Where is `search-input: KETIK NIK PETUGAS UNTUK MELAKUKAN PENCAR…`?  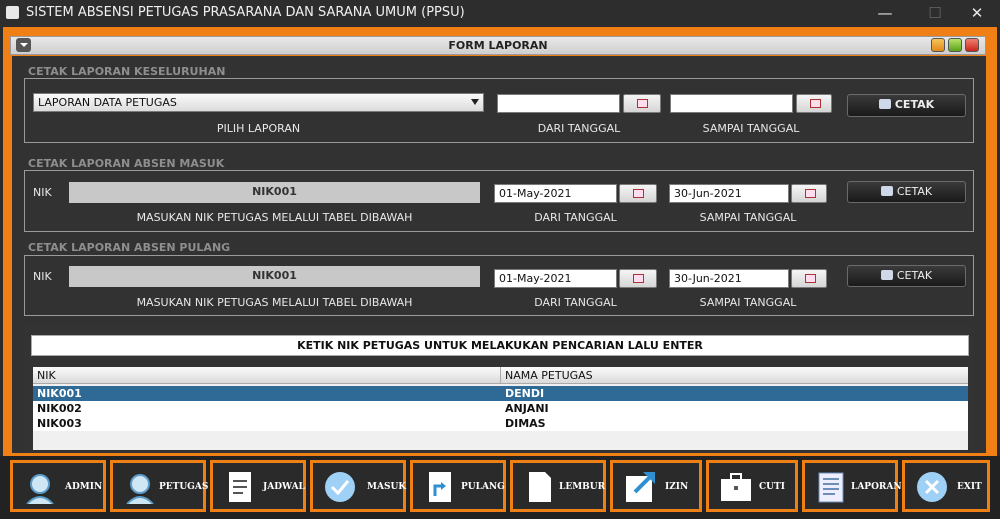
search-input: KETIK NIK PETUGAS UNTUK MELAKUKAN PENCAR… is located at coordinates (500, 345).